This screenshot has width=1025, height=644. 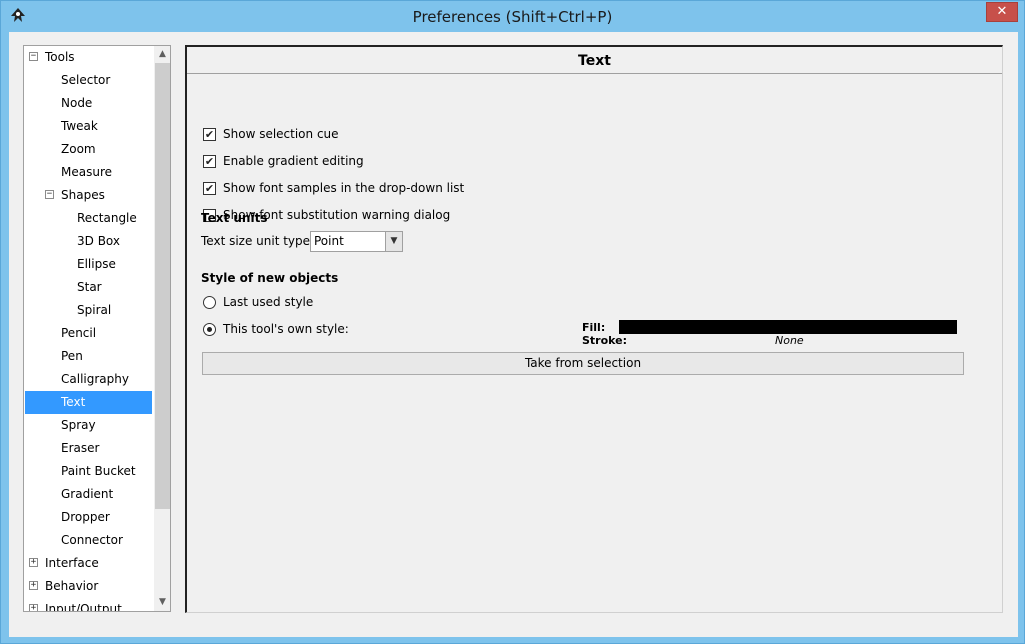 I want to click on tree-item-interface: + Interface, so click(x=88, y=563).